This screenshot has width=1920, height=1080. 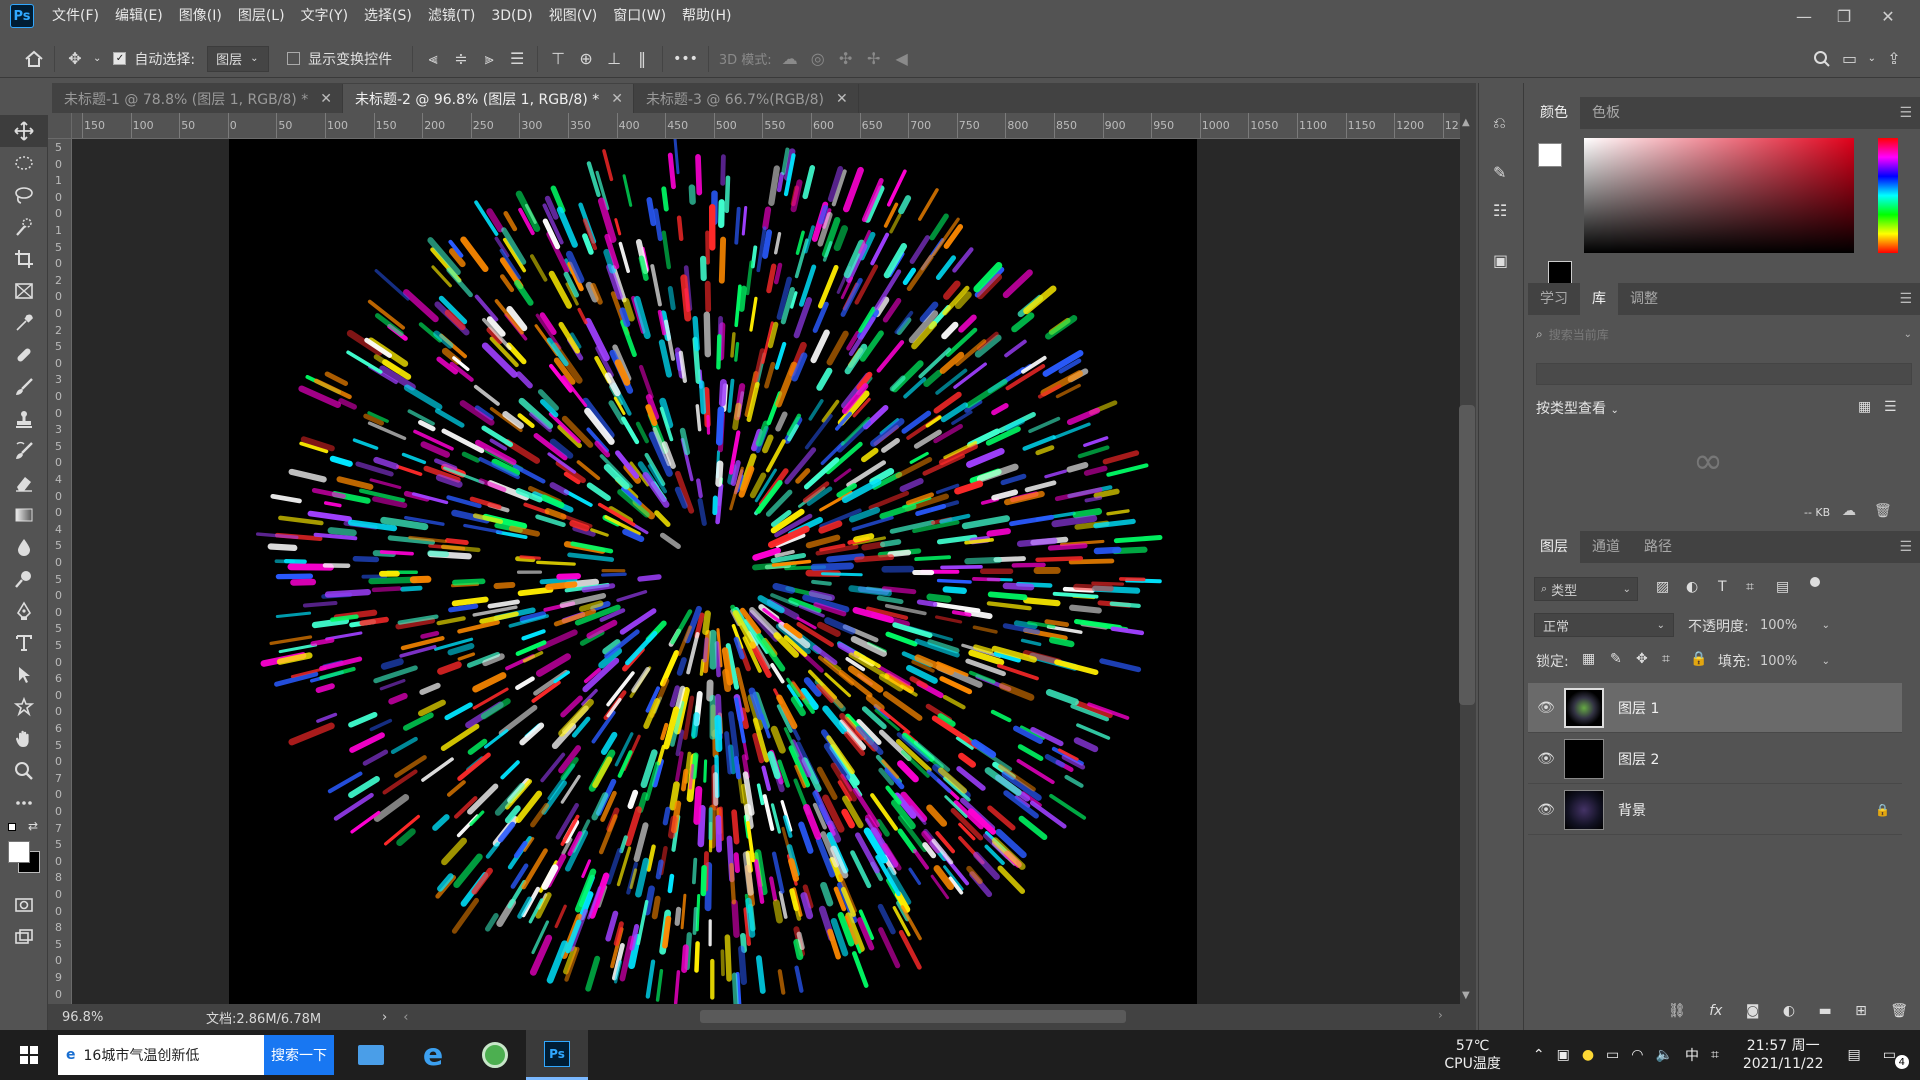 What do you see at coordinates (294, 58) in the screenshot?
I see `show-transform-checkbox` at bounding box center [294, 58].